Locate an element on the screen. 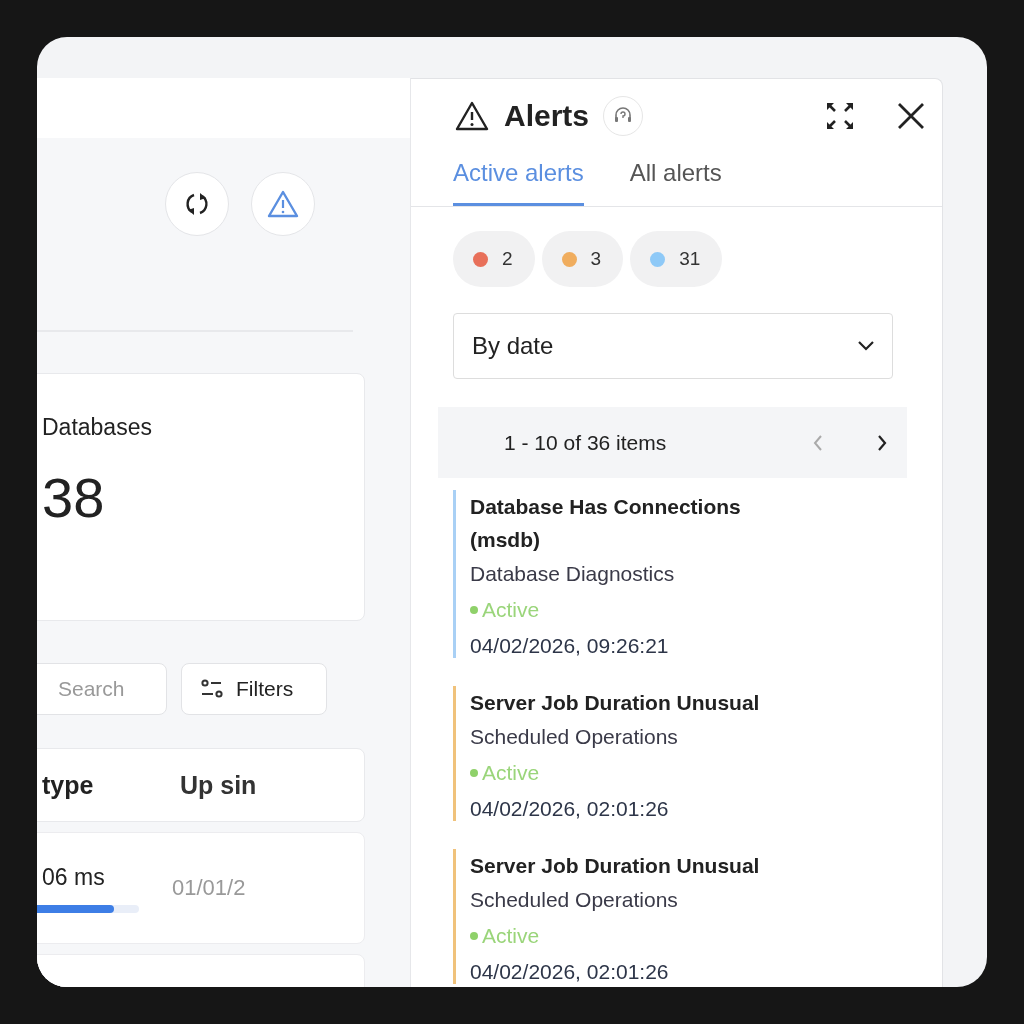 This screenshot has width=1024, height=1024. close-button is located at coordinates (911, 116).